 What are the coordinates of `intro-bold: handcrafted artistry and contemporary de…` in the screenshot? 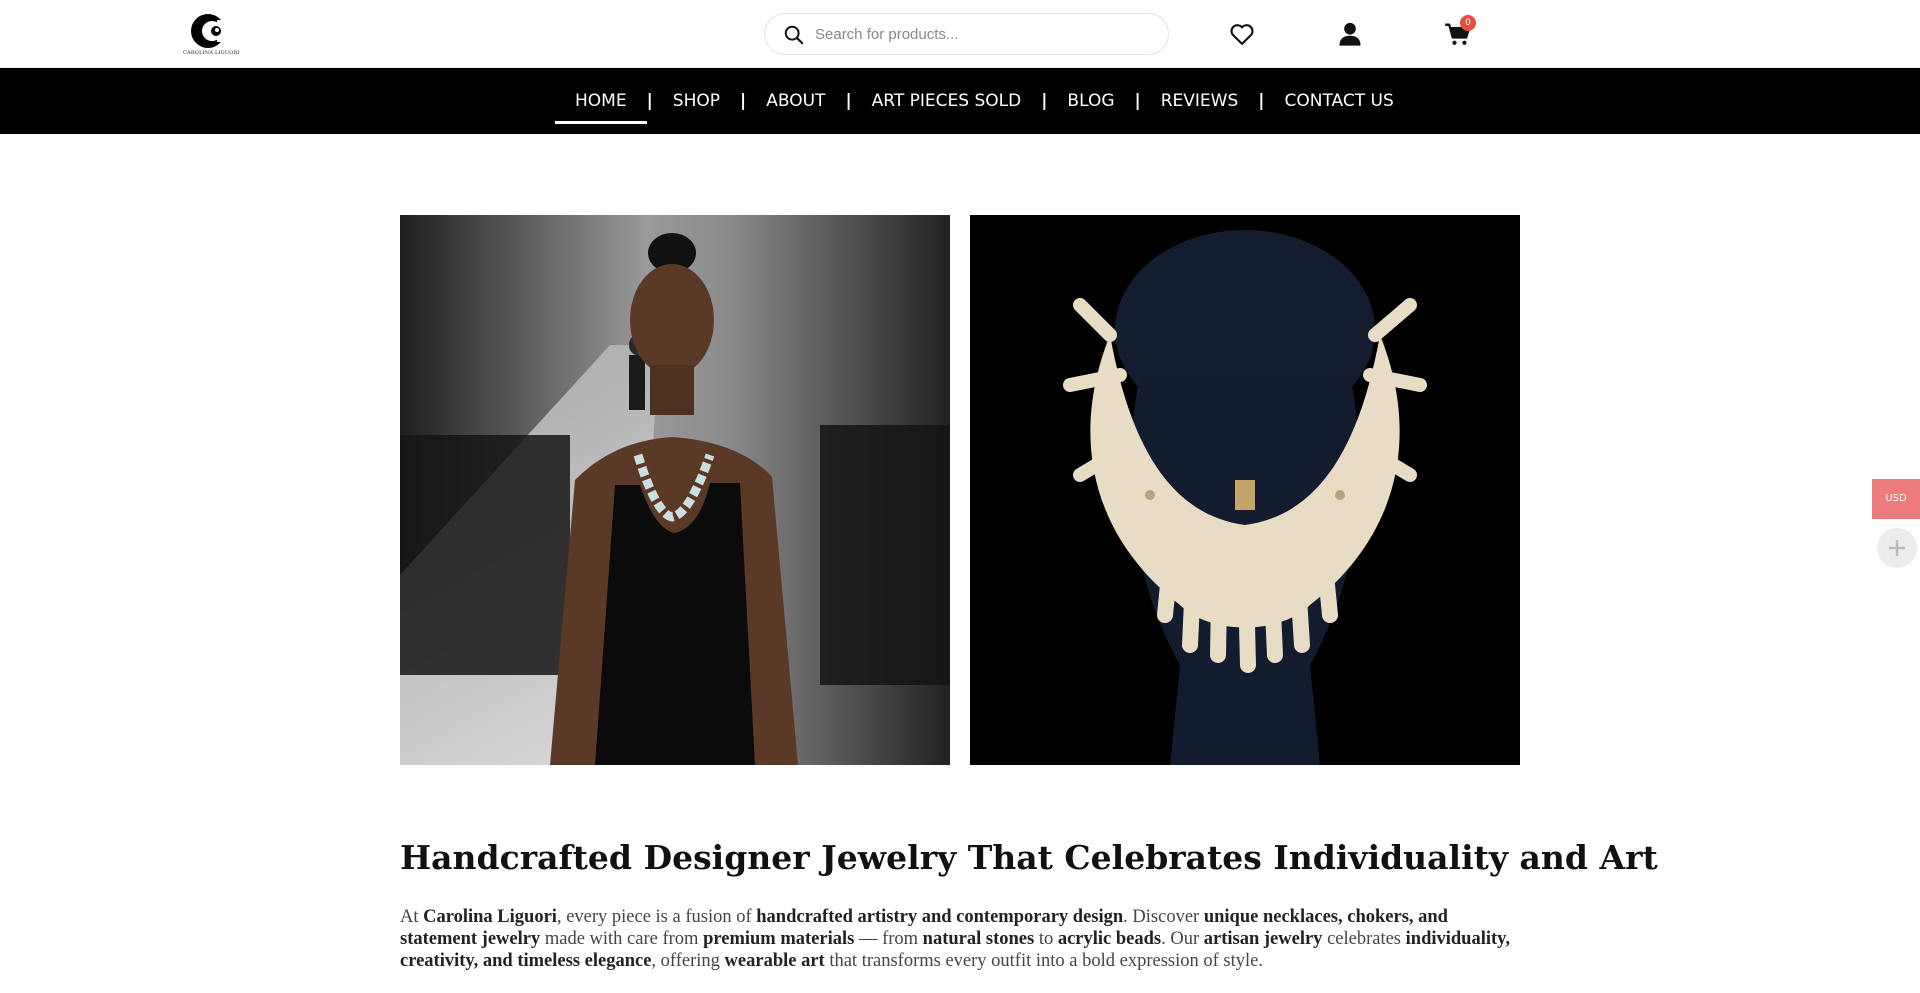 It's located at (940, 917).